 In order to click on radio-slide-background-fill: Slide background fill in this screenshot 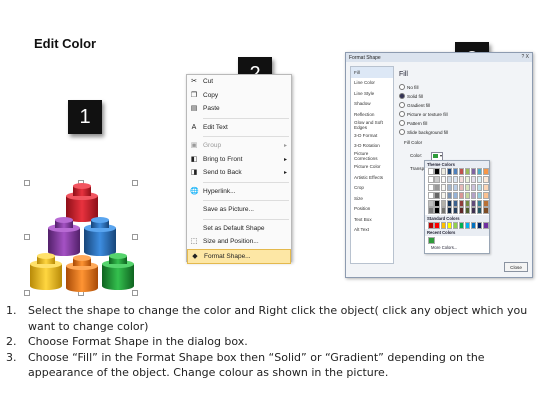, I will do `click(423, 132)`.